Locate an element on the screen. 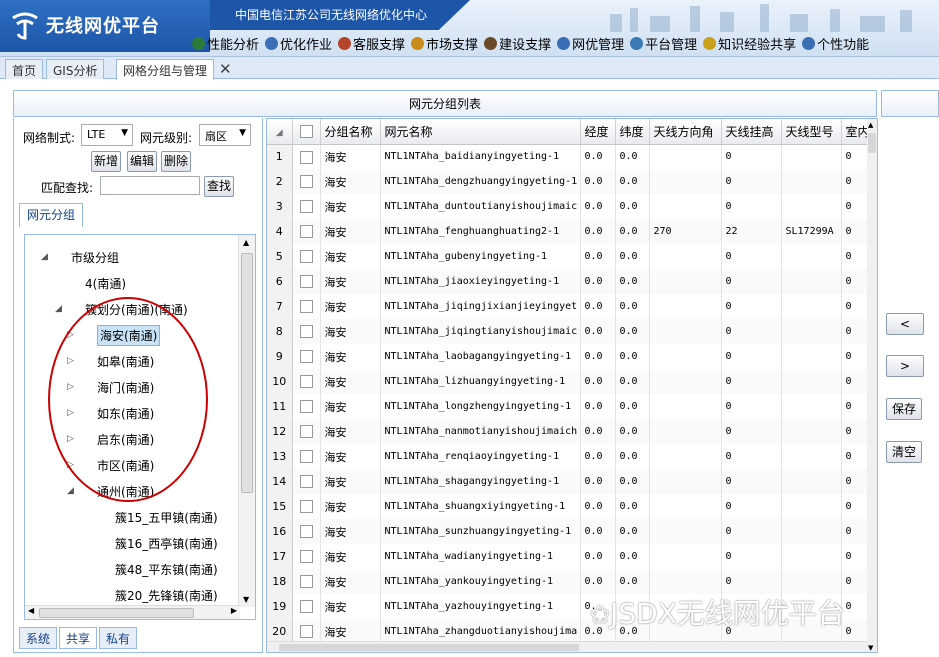 This screenshot has height=657, width=939. grid-hscroll-thumb is located at coordinates (429, 647).